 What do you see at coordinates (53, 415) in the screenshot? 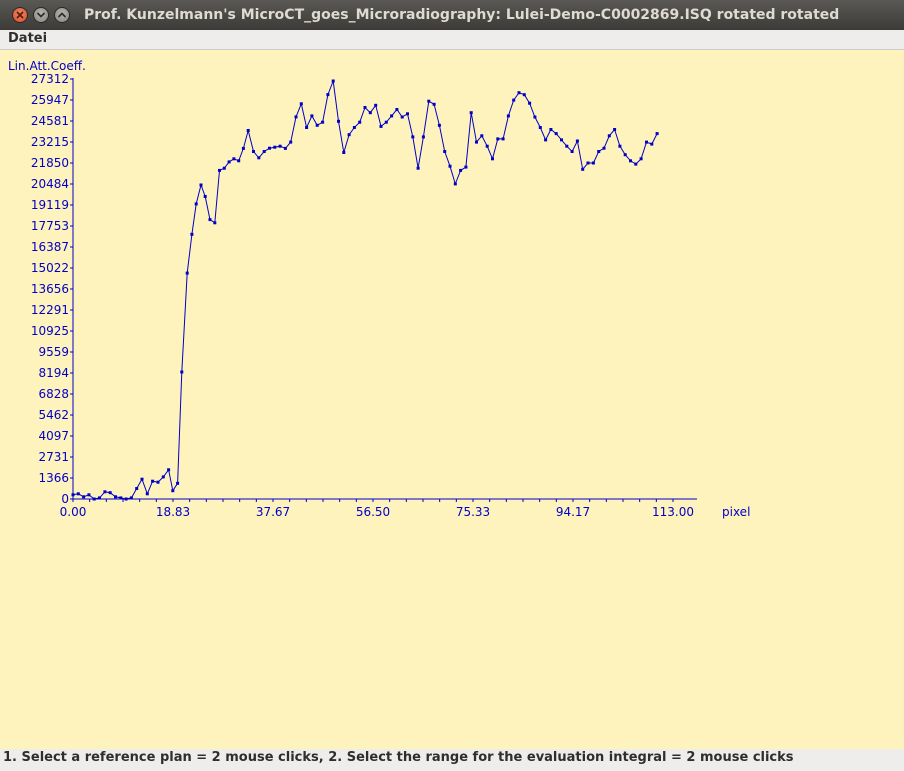
I see `y-tick-label: 5462` at bounding box center [53, 415].